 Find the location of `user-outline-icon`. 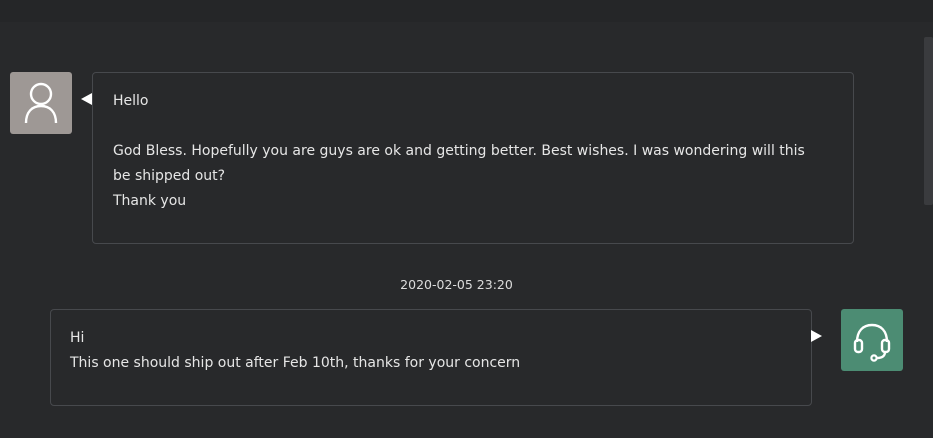

user-outline-icon is located at coordinates (41, 103).